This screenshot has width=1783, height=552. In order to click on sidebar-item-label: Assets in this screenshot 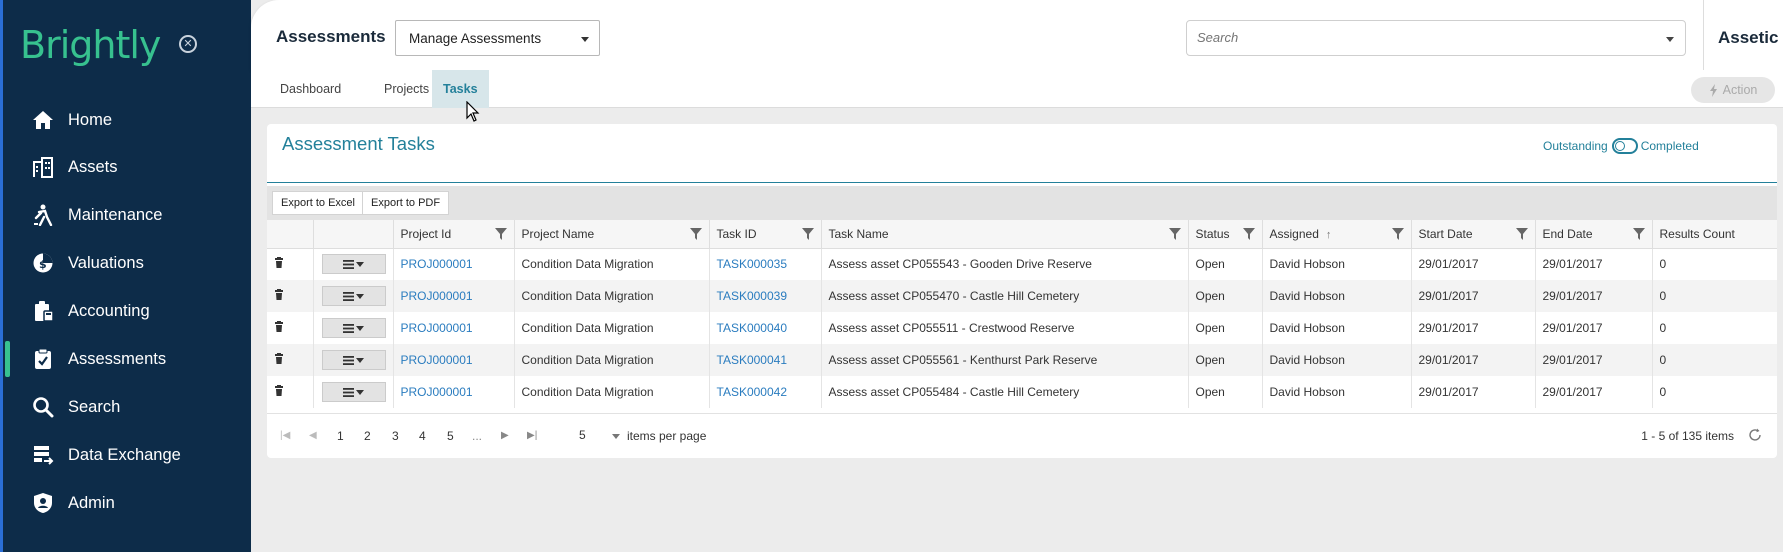, I will do `click(93, 166)`.